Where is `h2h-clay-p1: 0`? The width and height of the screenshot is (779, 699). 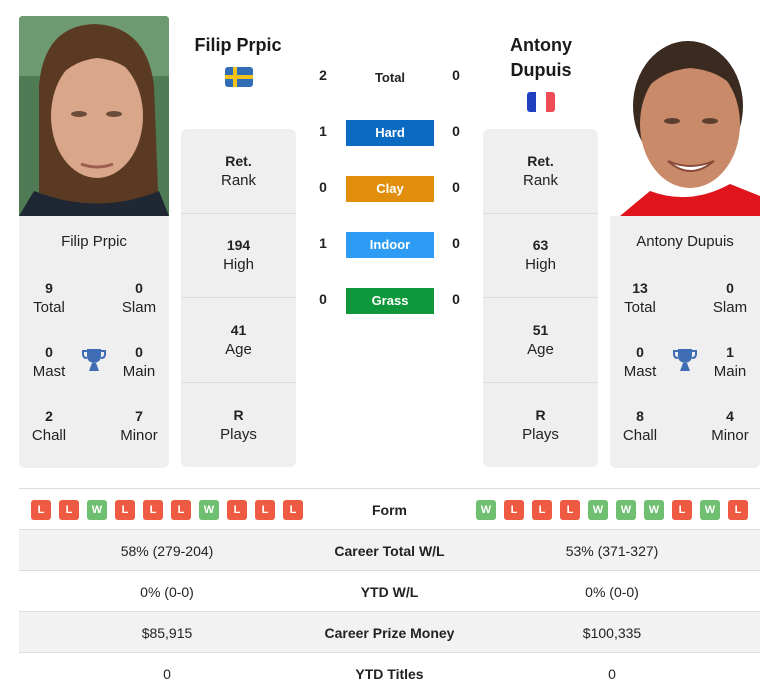 h2h-clay-p1: 0 is located at coordinates (323, 187).